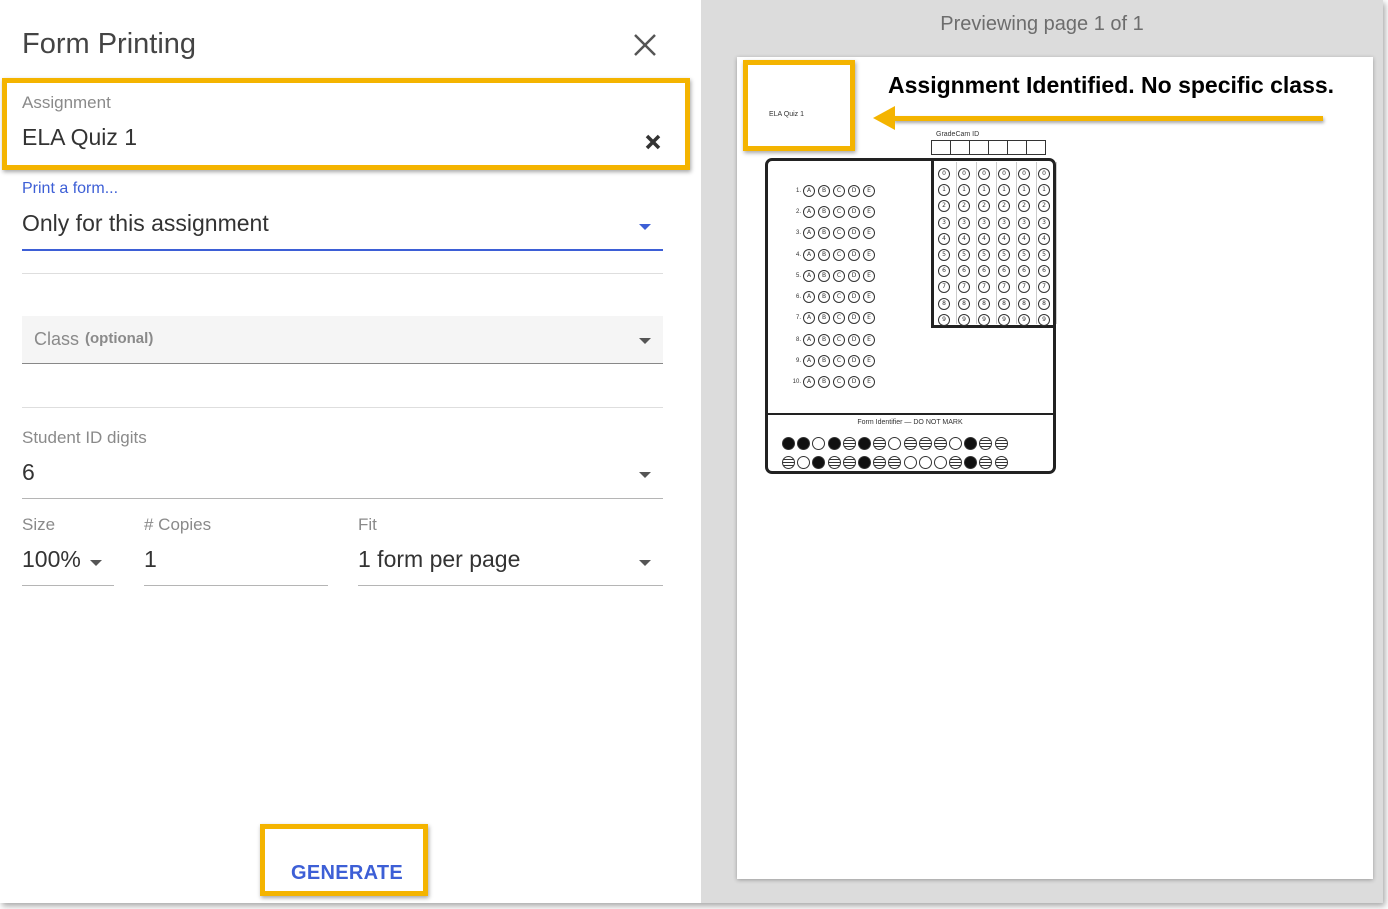 Image resolution: width=1388 pixels, height=909 pixels. What do you see at coordinates (96, 563) in the screenshot?
I see `size-dropdown-icon` at bounding box center [96, 563].